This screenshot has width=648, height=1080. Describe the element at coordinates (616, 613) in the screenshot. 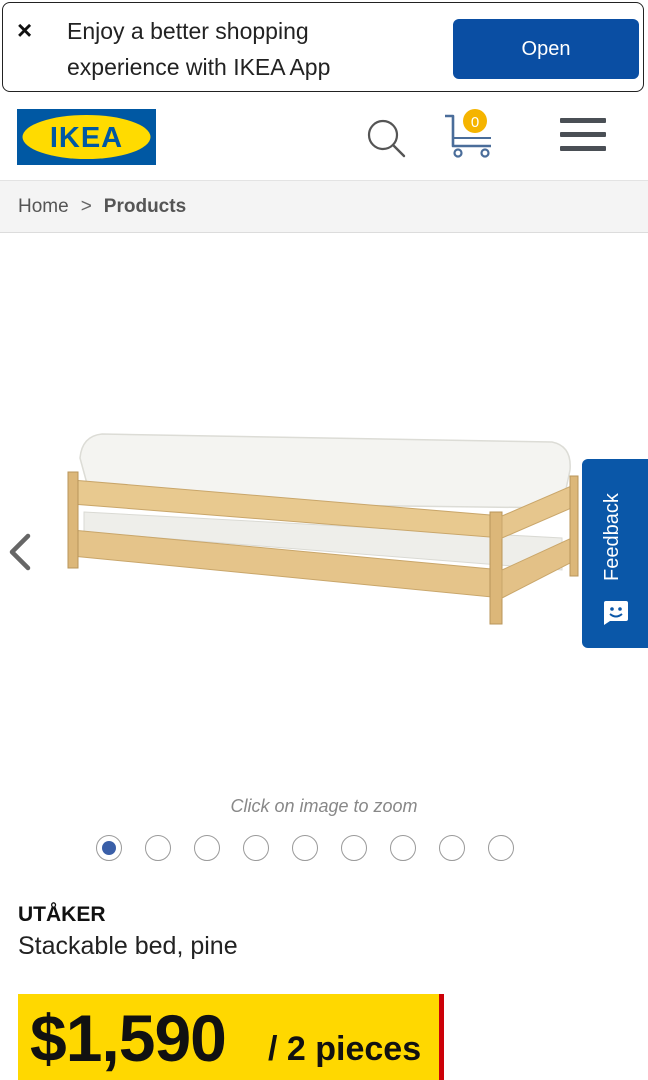

I see `chat-smile-icon` at that location.